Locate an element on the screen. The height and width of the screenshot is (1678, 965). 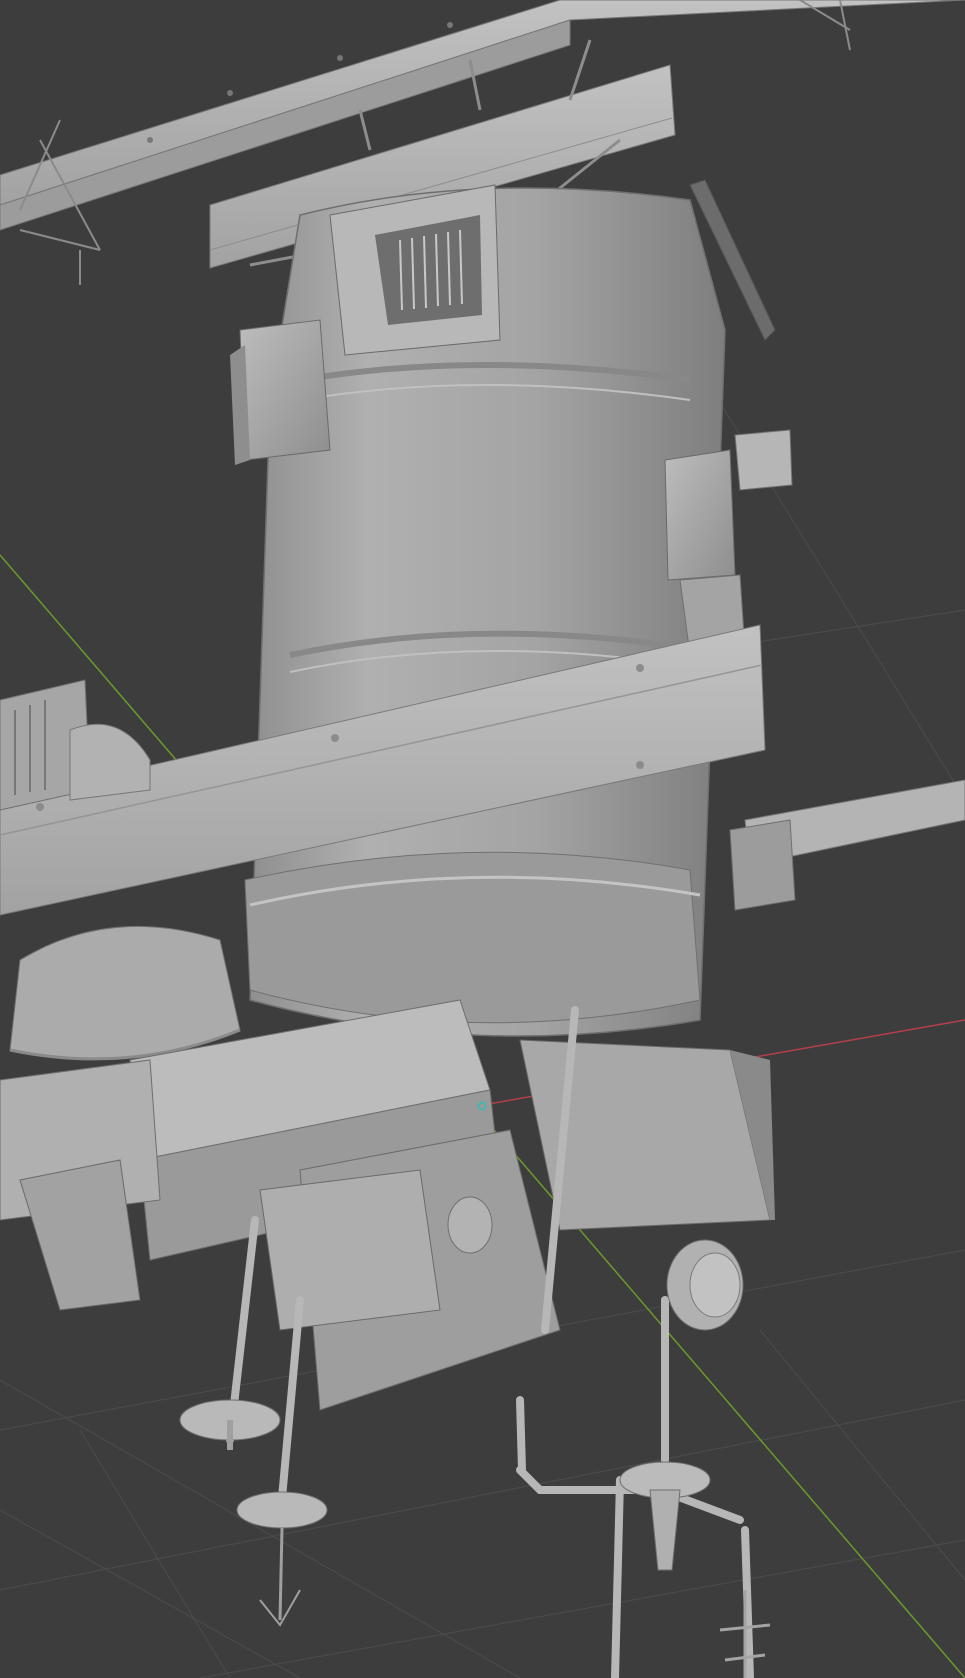
left-panel-array is located at coordinates (75, 745).